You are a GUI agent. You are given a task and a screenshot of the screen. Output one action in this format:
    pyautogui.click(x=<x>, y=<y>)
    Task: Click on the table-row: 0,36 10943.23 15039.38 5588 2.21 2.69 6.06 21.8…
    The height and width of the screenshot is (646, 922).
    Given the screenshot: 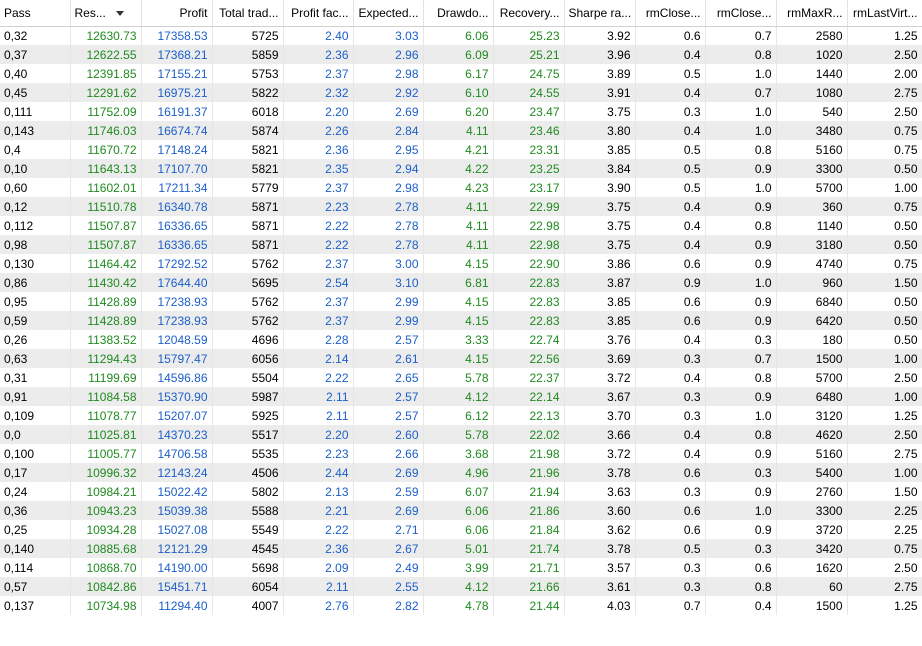 What is the action you would take?
    pyautogui.click(x=461, y=510)
    